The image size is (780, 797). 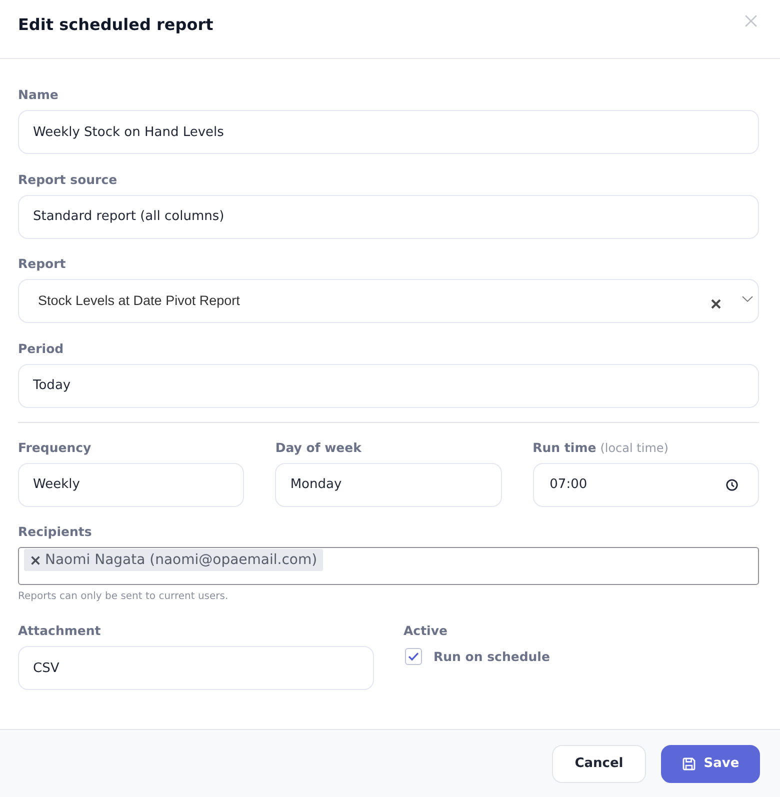 What do you see at coordinates (131, 484) in the screenshot?
I see `text-input: Weekly` at bounding box center [131, 484].